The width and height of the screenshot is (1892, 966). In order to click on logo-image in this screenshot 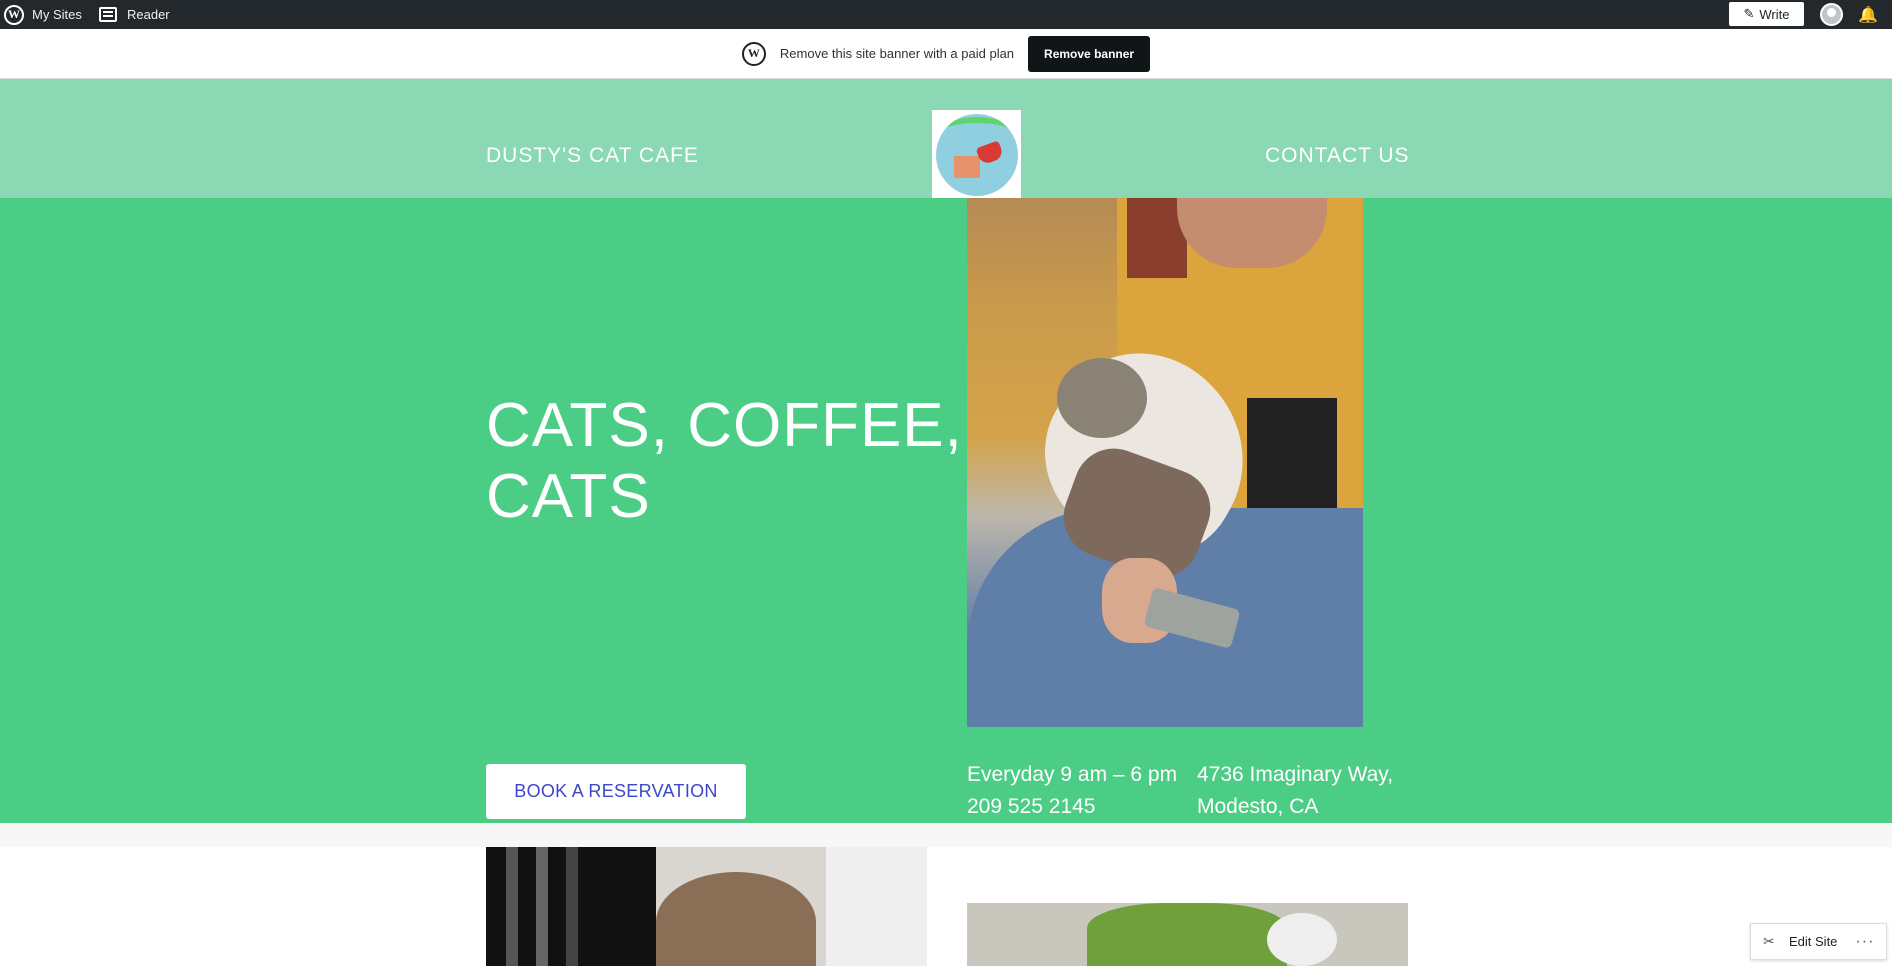, I will do `click(976, 154)`.